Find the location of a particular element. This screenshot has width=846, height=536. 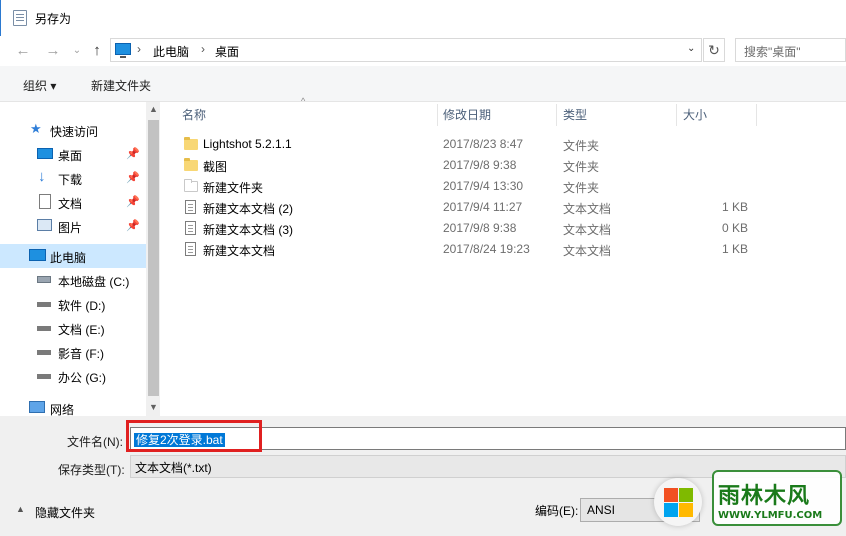

file-name: 新建文本文档 is located at coordinates (239, 251).